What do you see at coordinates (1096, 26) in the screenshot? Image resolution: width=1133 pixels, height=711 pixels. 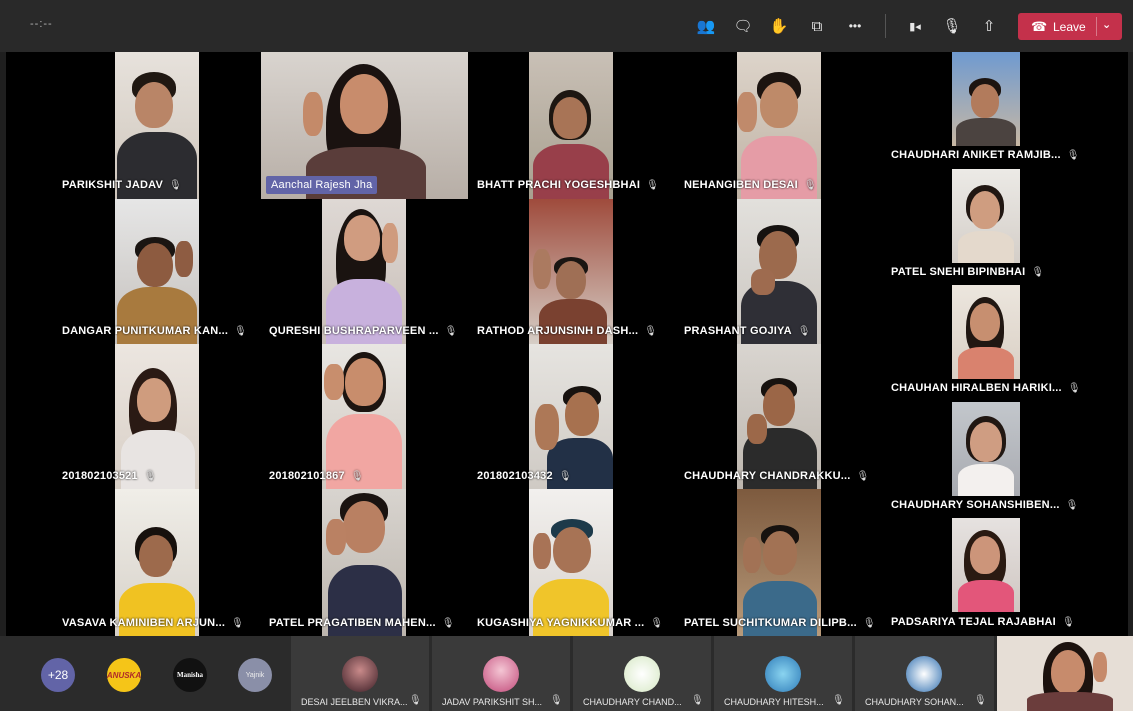 I see `leave-split-divider` at bounding box center [1096, 26].